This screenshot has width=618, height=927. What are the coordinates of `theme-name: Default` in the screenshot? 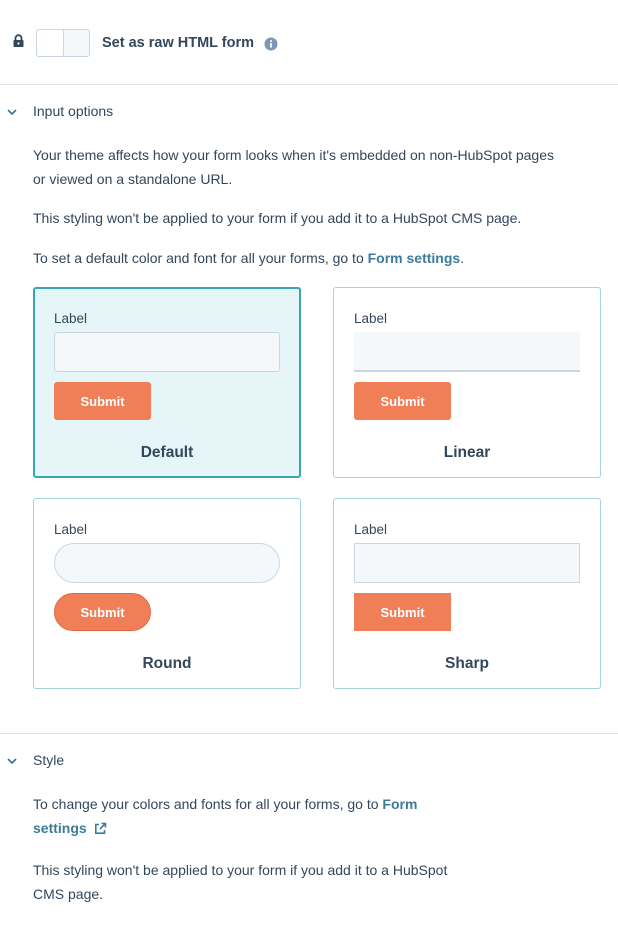 It's located at (167, 452).